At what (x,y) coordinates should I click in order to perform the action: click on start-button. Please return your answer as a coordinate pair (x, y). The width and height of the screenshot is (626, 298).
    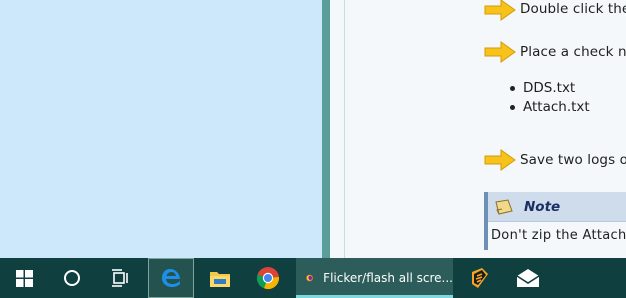
    Looking at the image, I should click on (24, 278).